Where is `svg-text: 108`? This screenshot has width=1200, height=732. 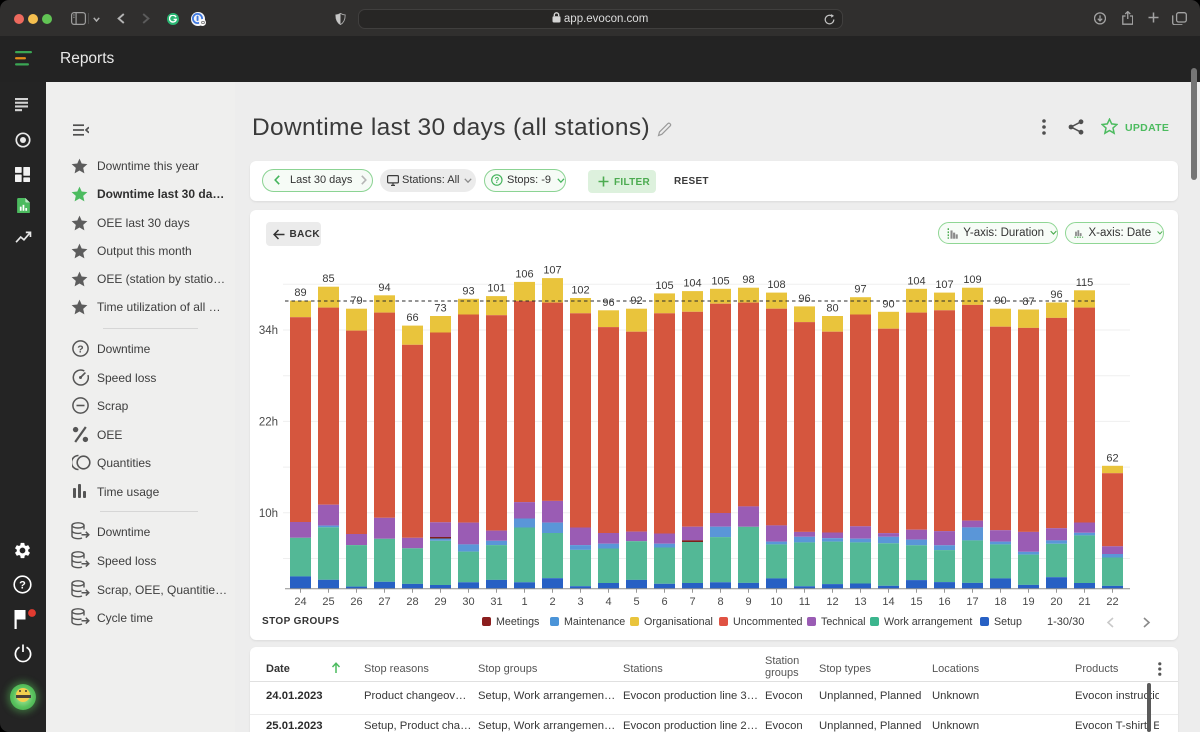
svg-text: 108 is located at coordinates (776, 285).